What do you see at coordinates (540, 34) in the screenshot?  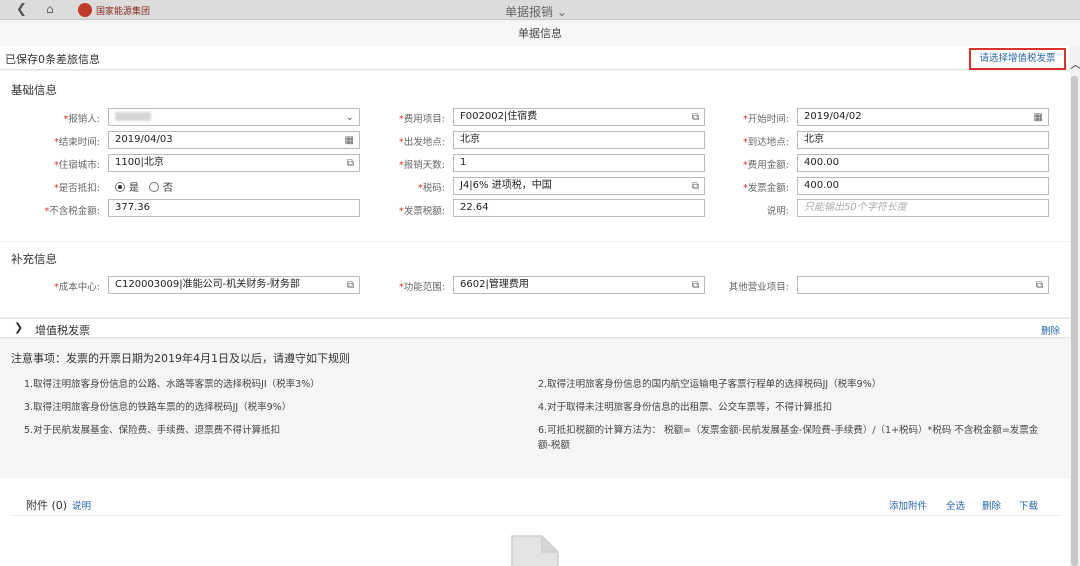 I see `page-subheader: 单据信息` at bounding box center [540, 34].